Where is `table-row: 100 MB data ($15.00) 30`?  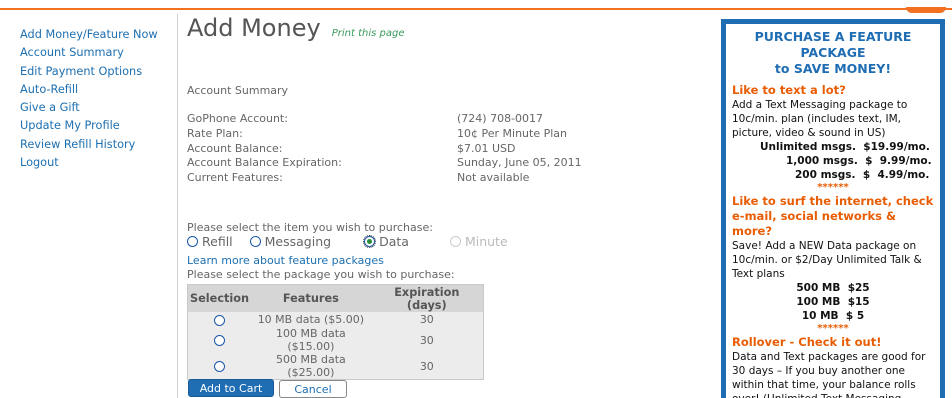
table-row: 100 MB data ($15.00) 30 is located at coordinates (335, 340).